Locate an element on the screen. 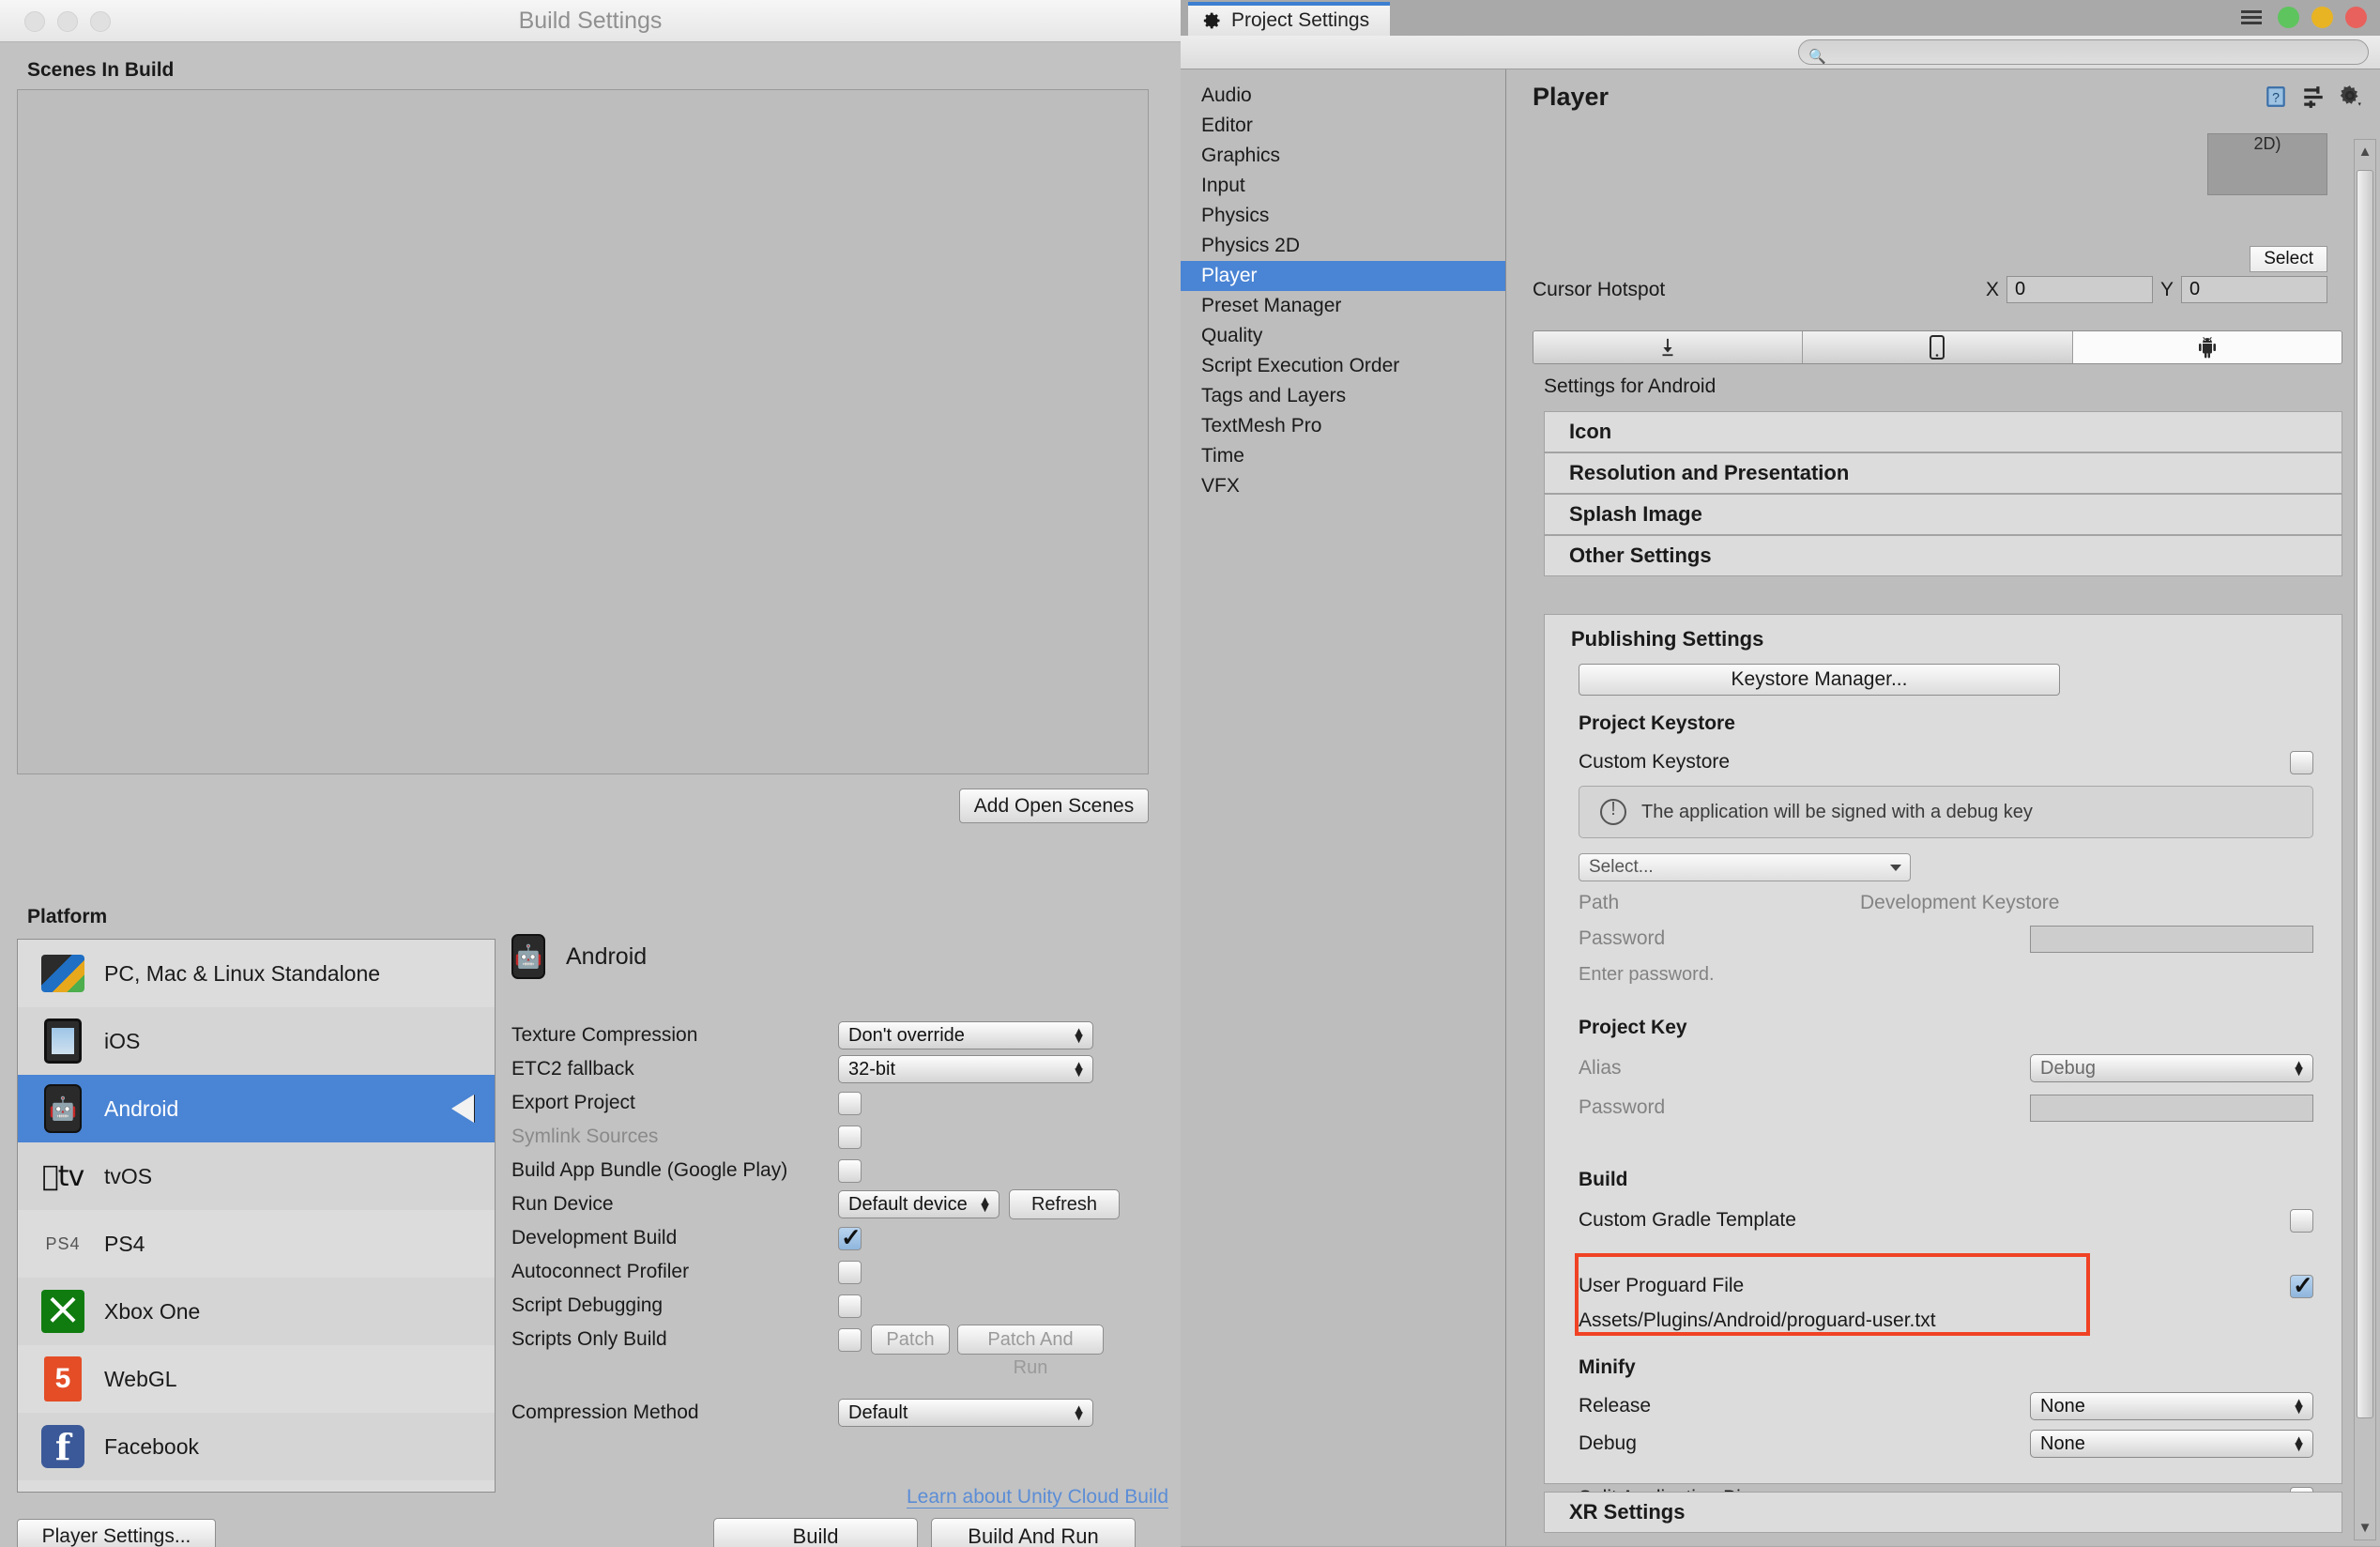  build-buttons: Build Build And Run is located at coordinates (924, 1533).